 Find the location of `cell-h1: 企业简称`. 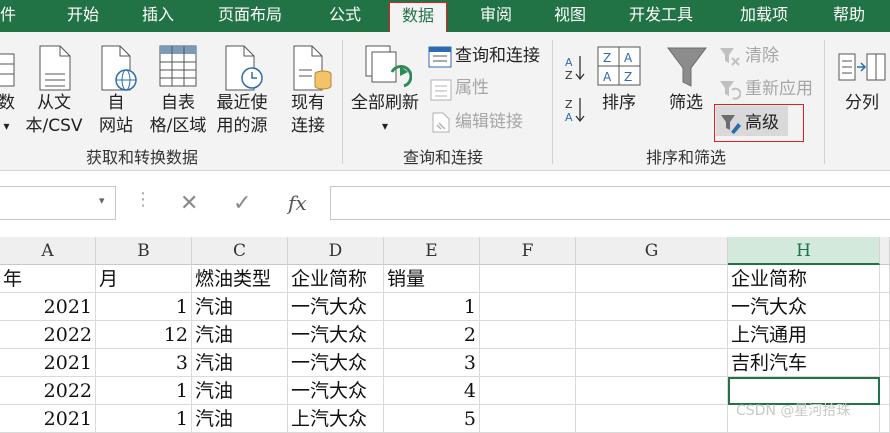

cell-h1: 企业简称 is located at coordinates (804, 279).